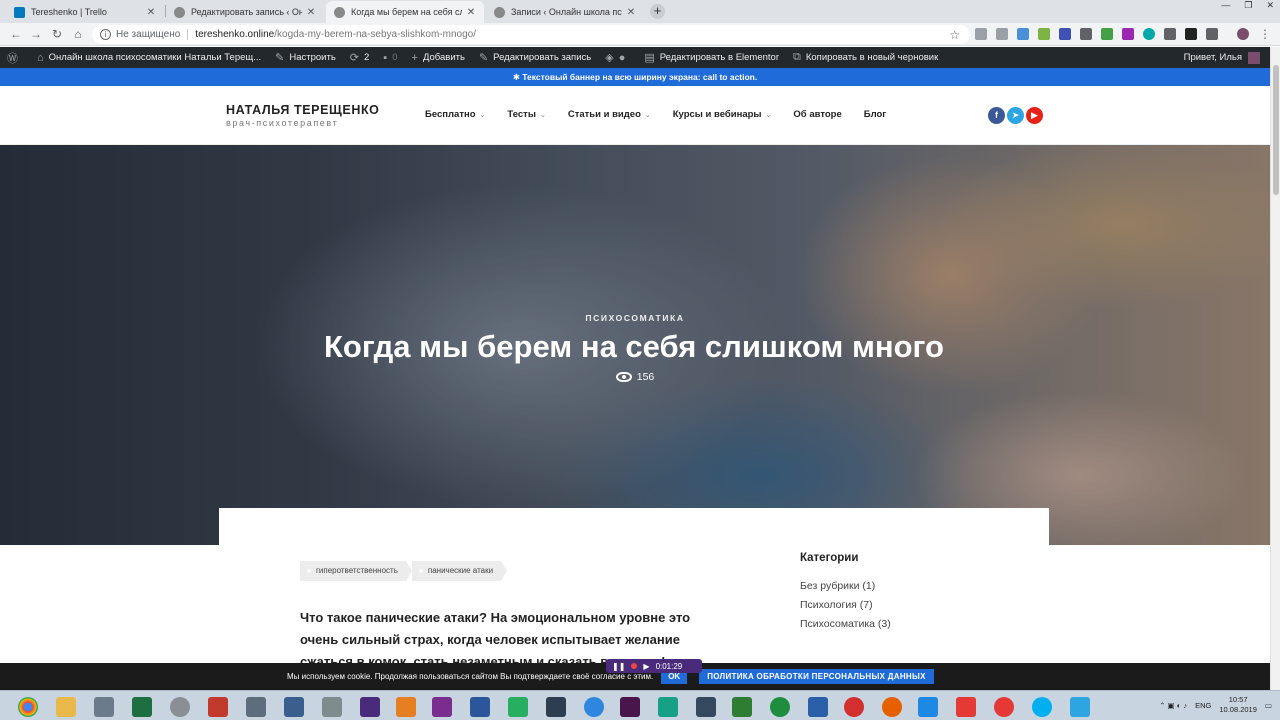 This screenshot has height=720, width=1280. I want to click on tag-link: гиперответственность, so click(356, 571).